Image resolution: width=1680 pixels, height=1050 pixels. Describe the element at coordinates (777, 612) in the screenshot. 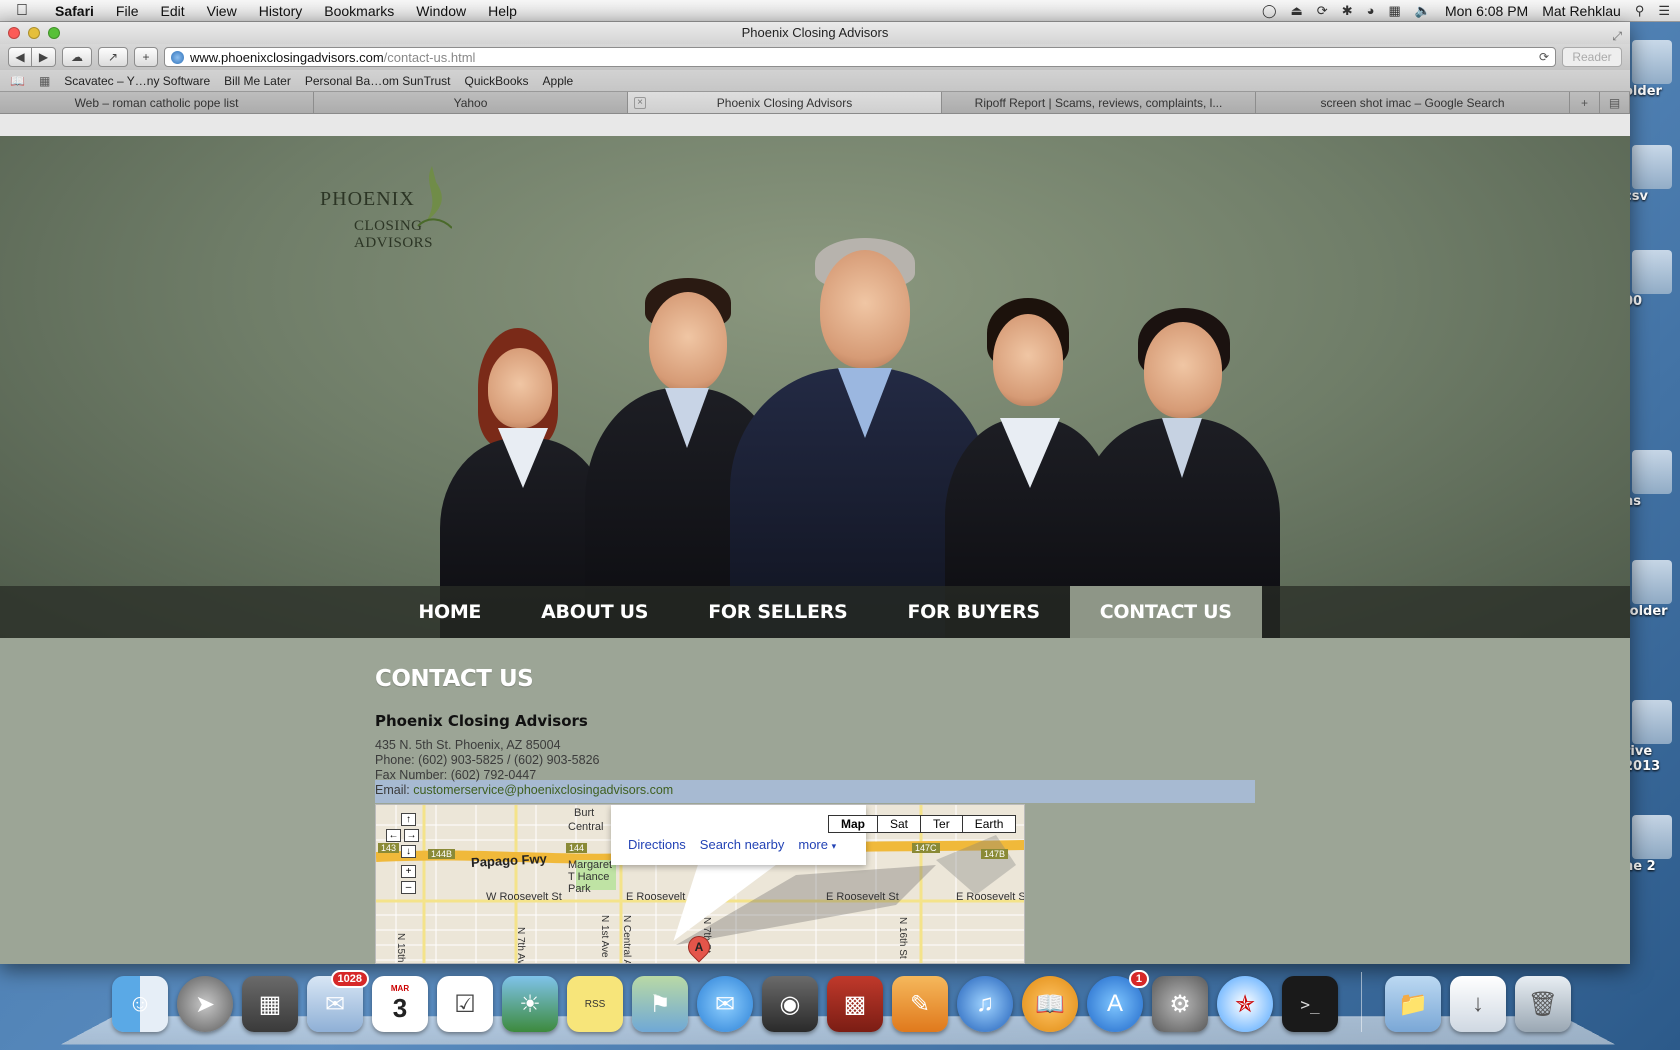

I see `nav-for-sellers: FOR SELLERS` at that location.